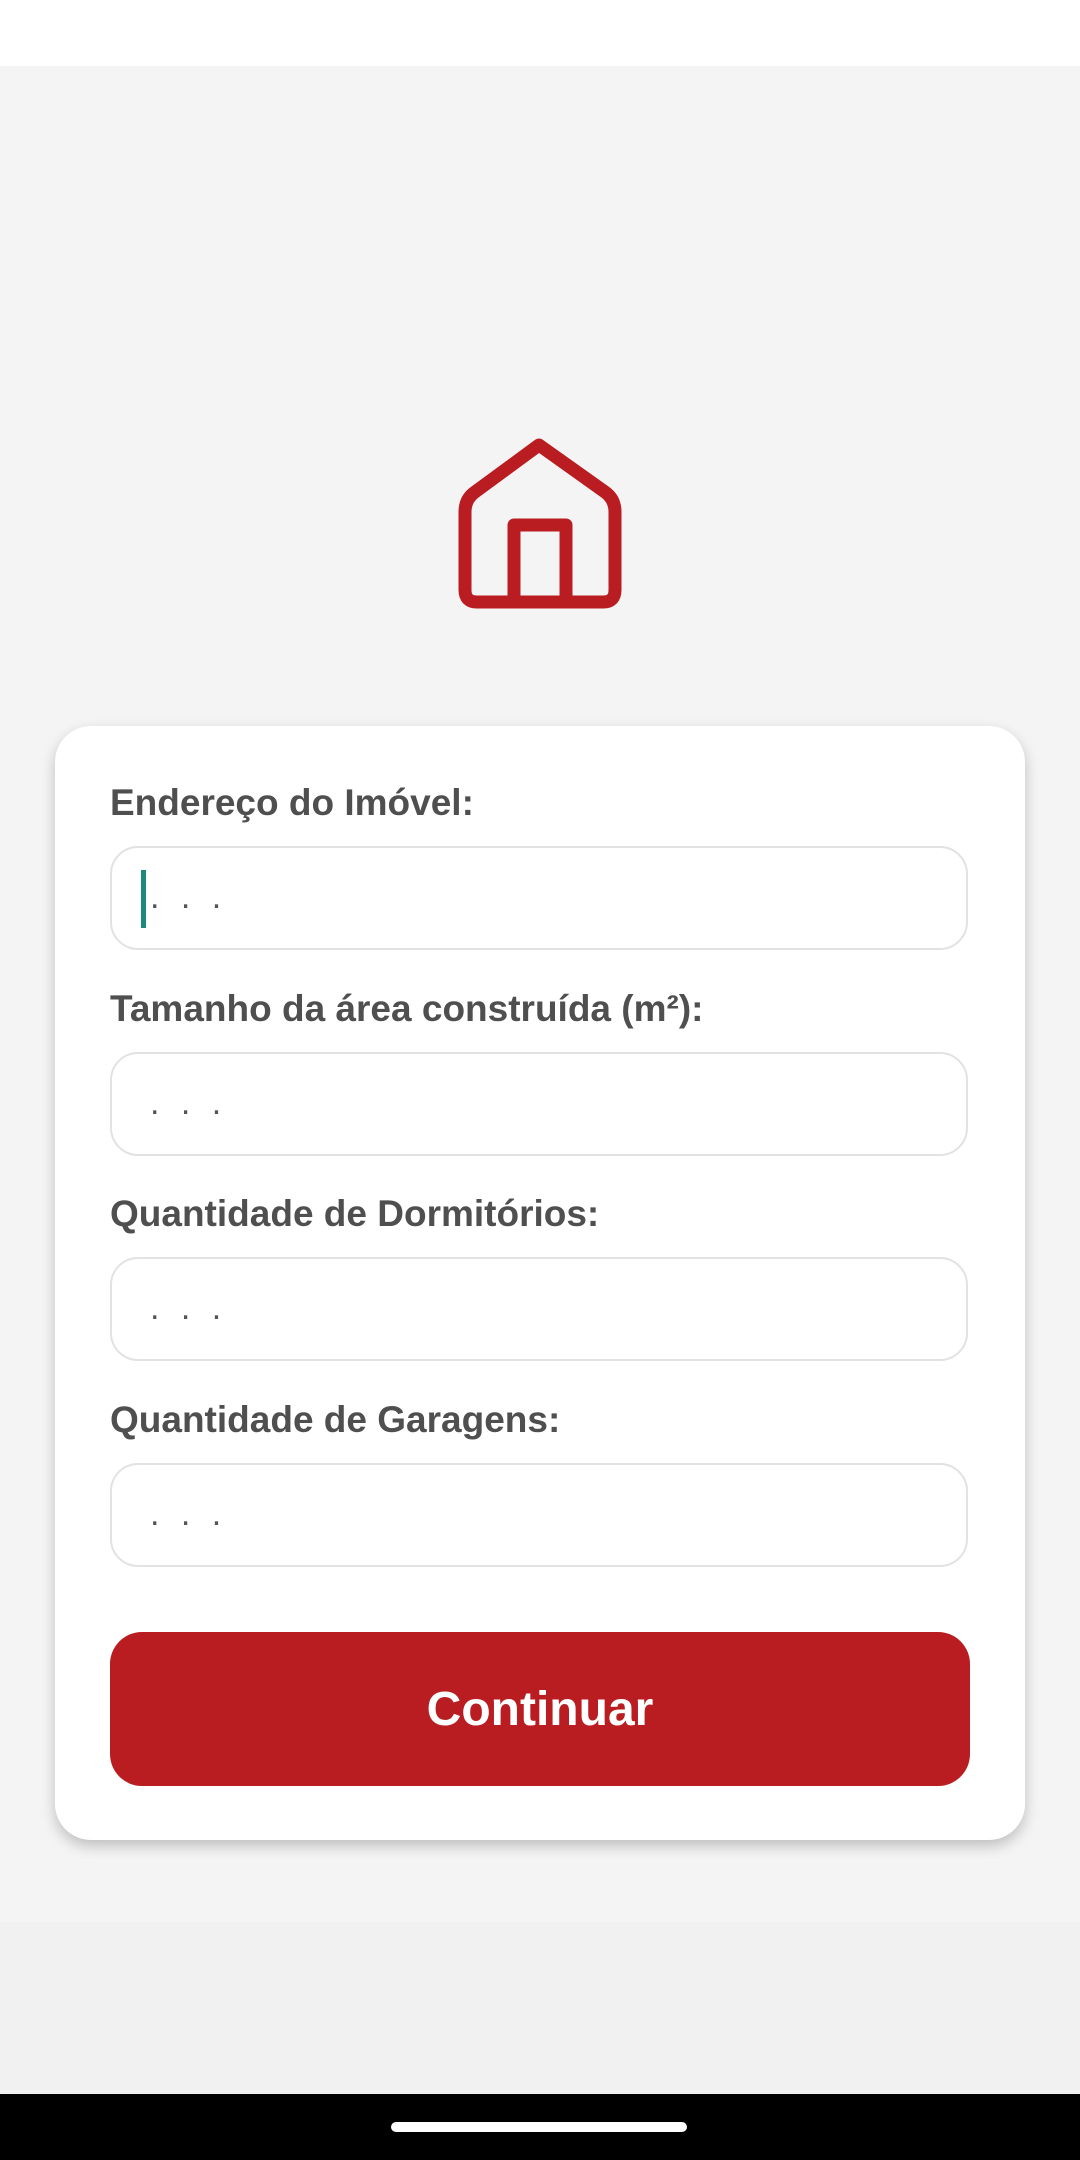 The width and height of the screenshot is (1080, 2160). What do you see at coordinates (189, 897) in the screenshot?
I see `address-placeholder: . . .` at bounding box center [189, 897].